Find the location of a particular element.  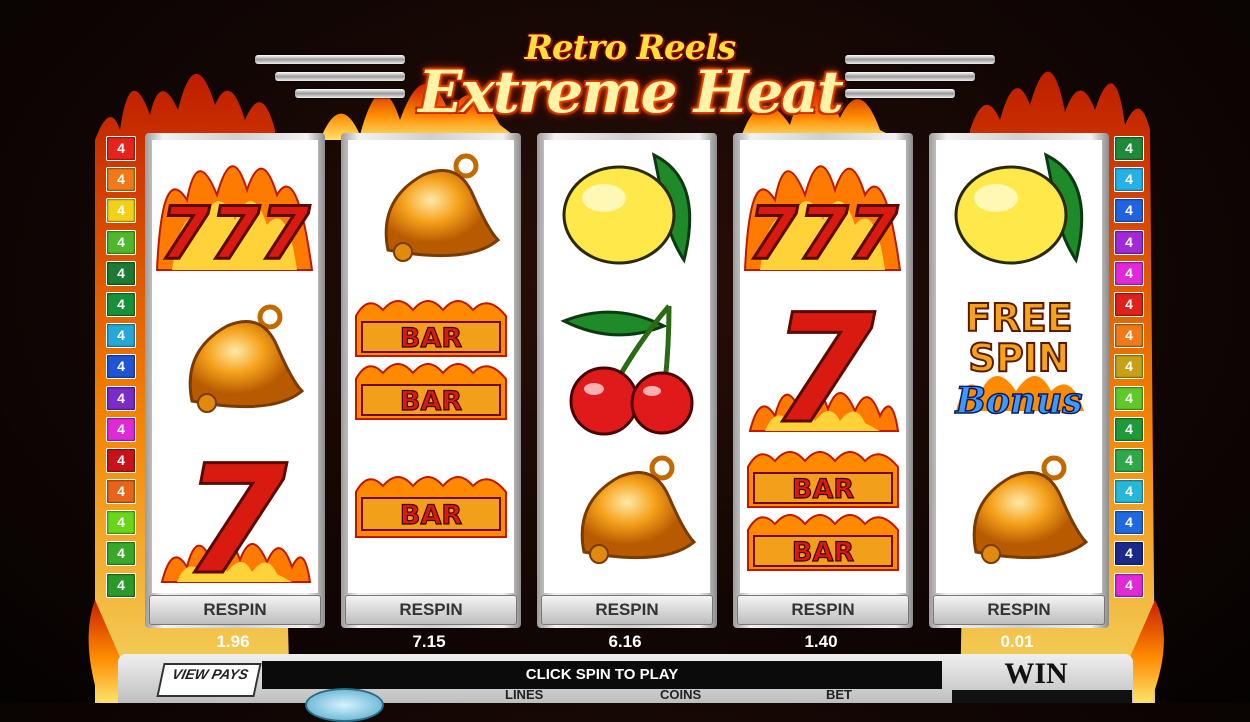

respin-cost: 7.15 is located at coordinates (429, 641).